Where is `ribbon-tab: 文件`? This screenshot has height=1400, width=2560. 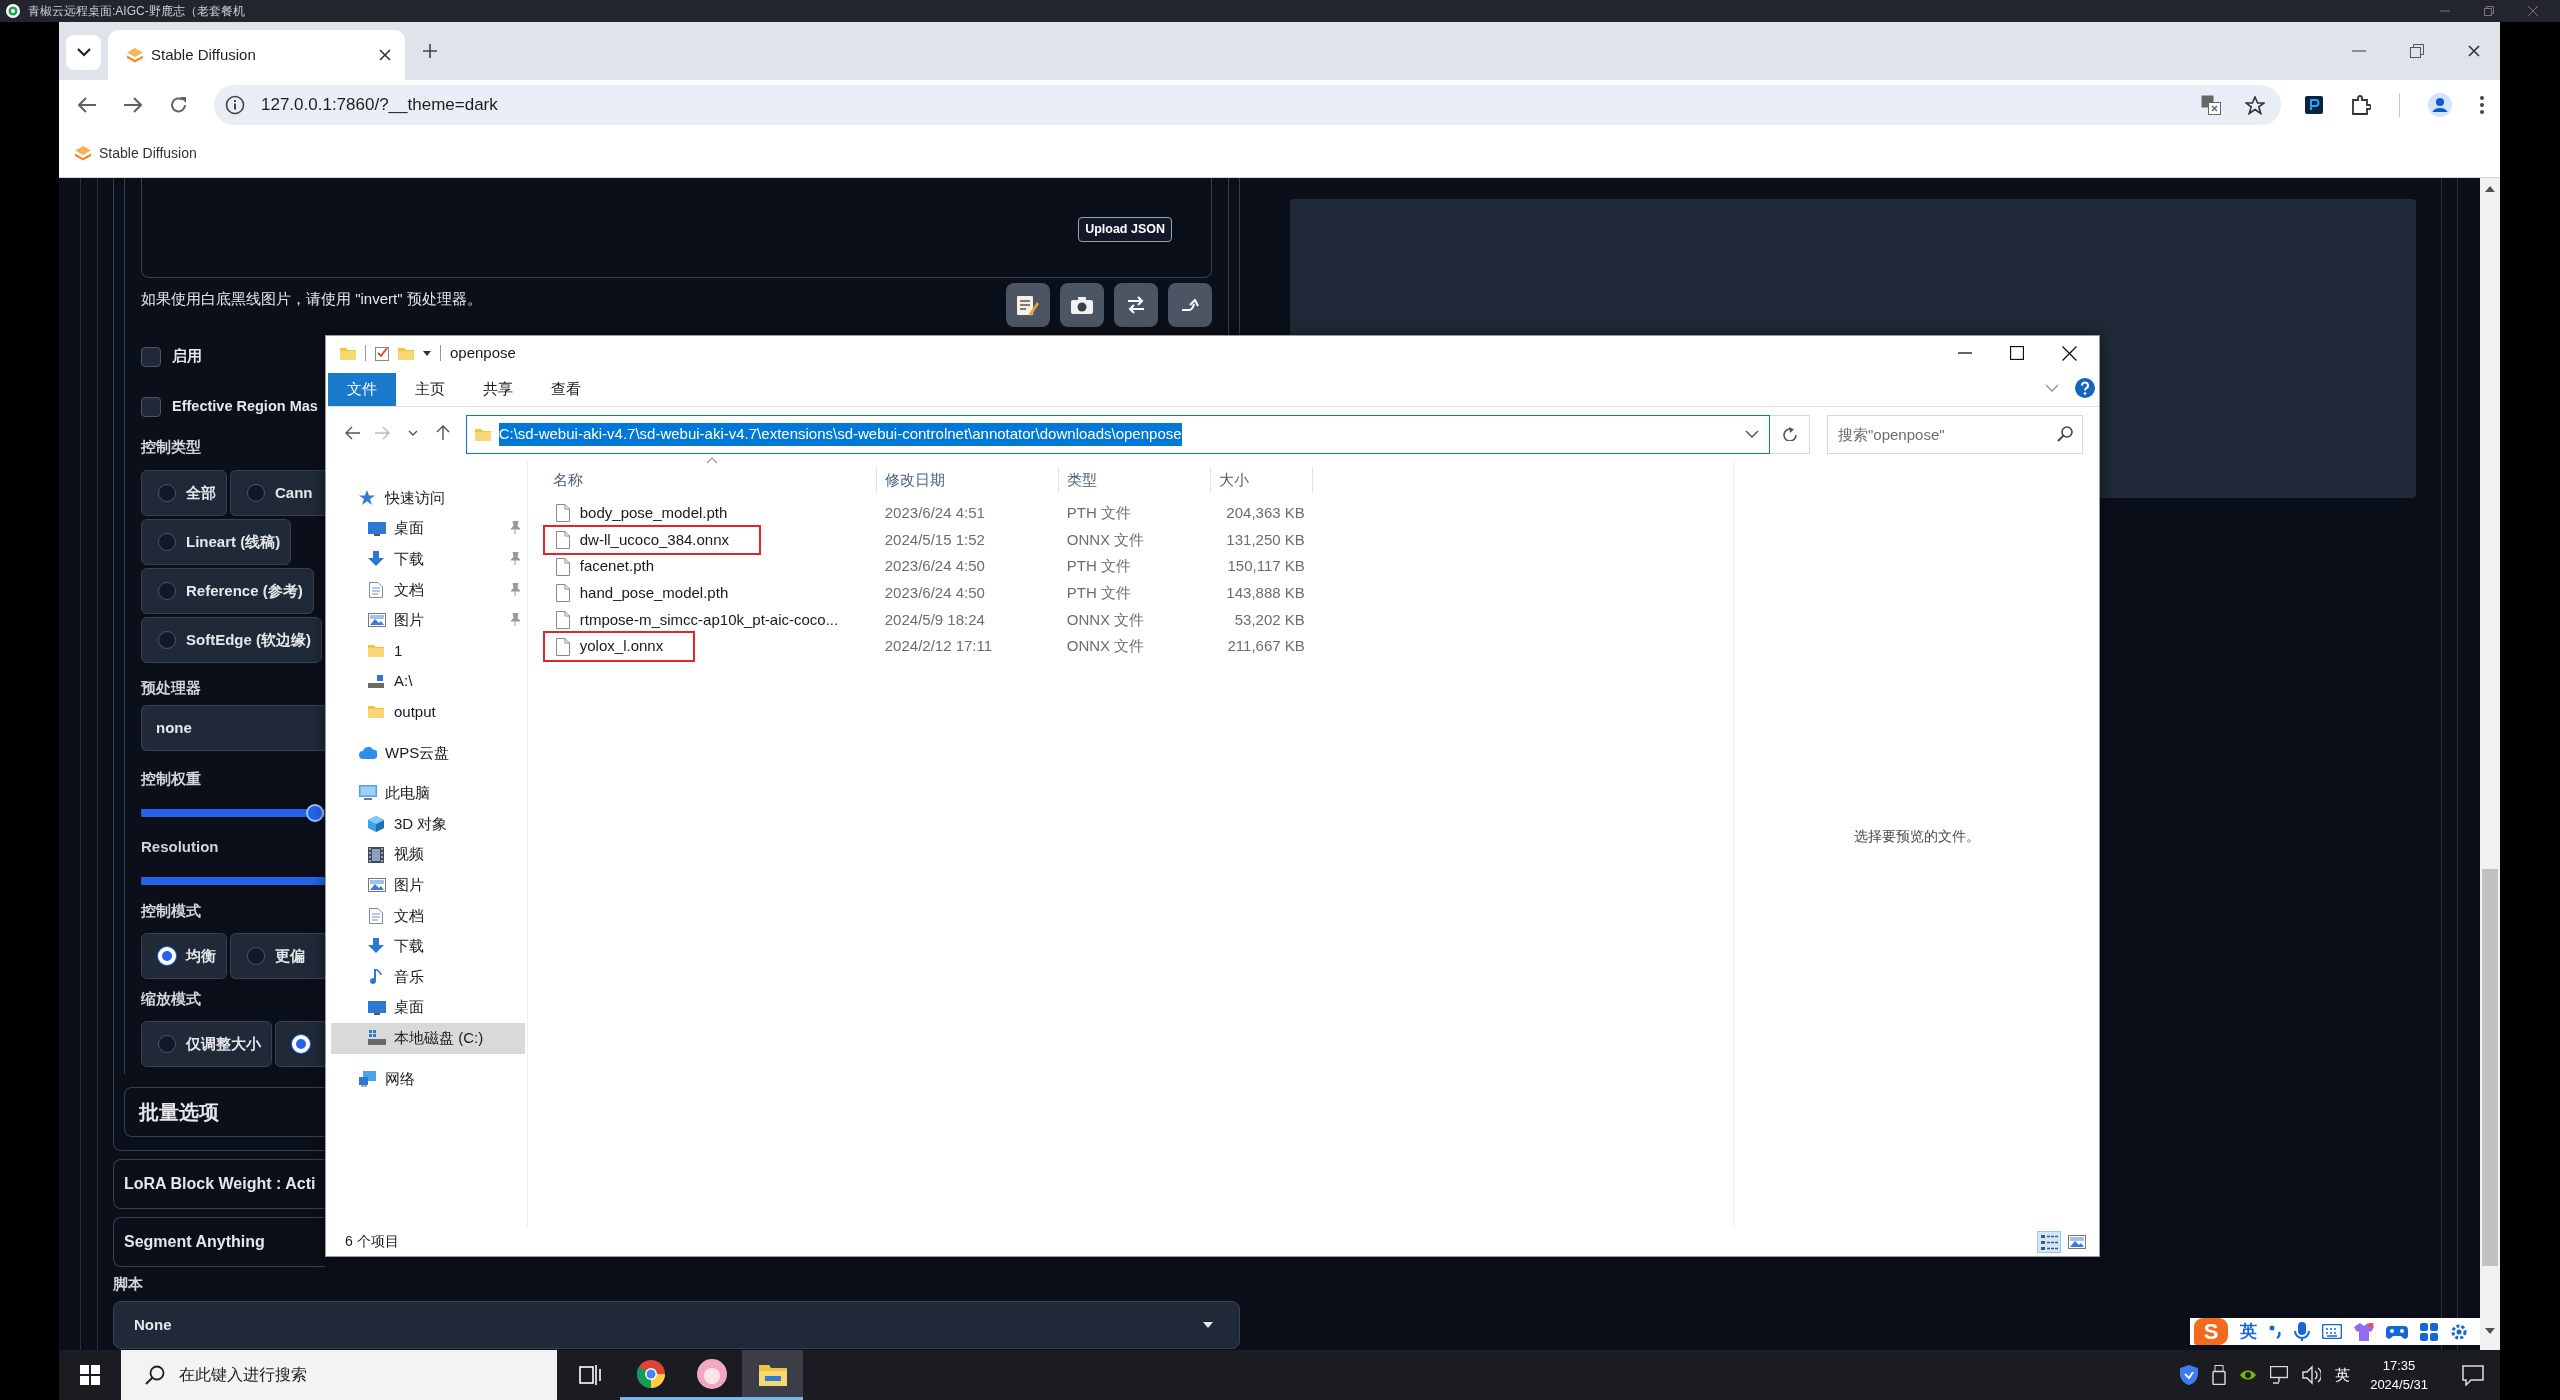
ribbon-tab: 文件 is located at coordinates (362, 389).